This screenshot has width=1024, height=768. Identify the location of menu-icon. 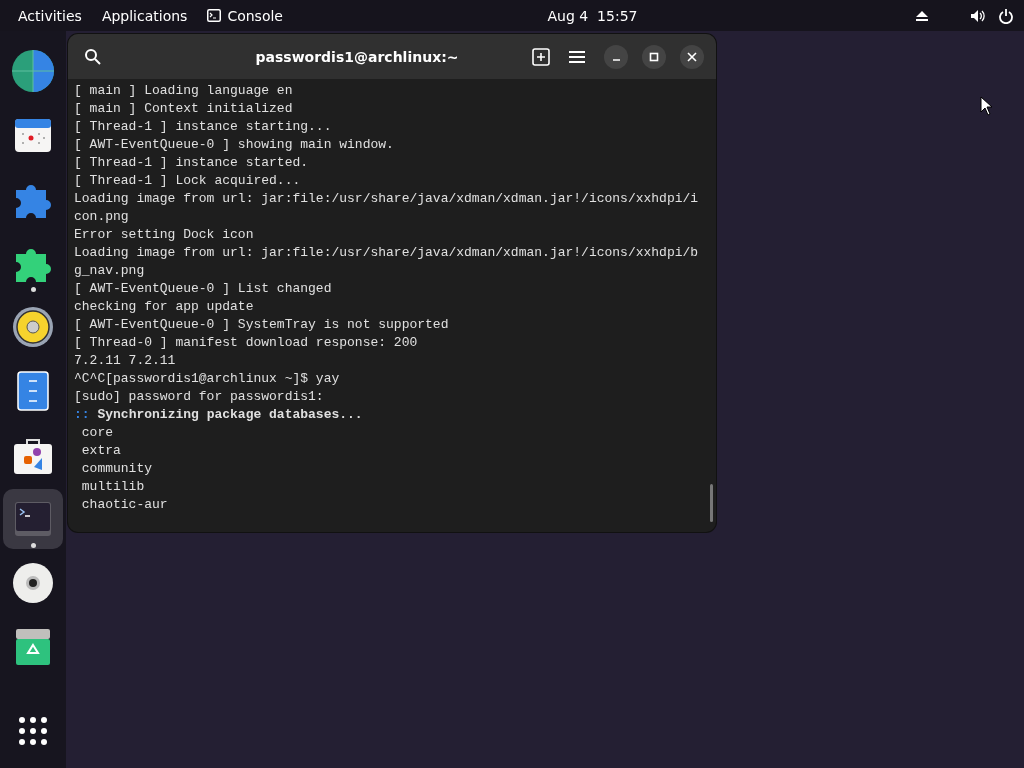
(577, 56).